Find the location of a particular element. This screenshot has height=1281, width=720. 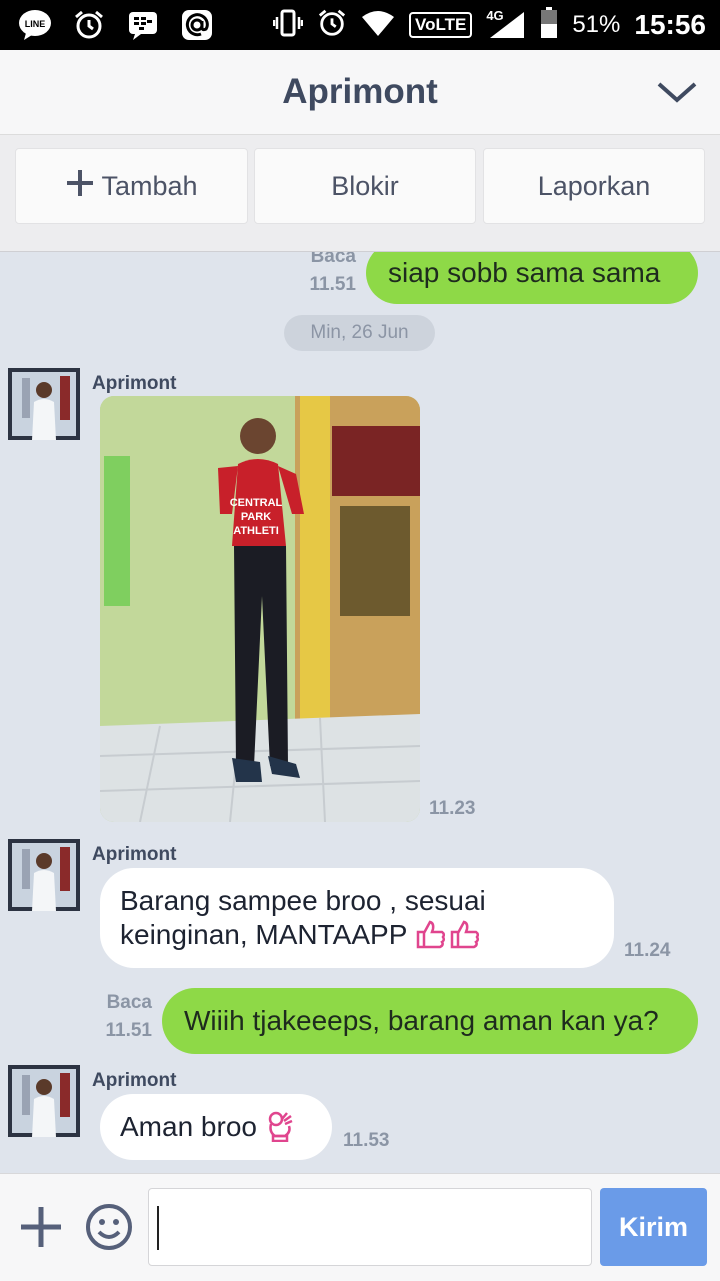

volte-icon: VoLTE is located at coordinates (441, 25).